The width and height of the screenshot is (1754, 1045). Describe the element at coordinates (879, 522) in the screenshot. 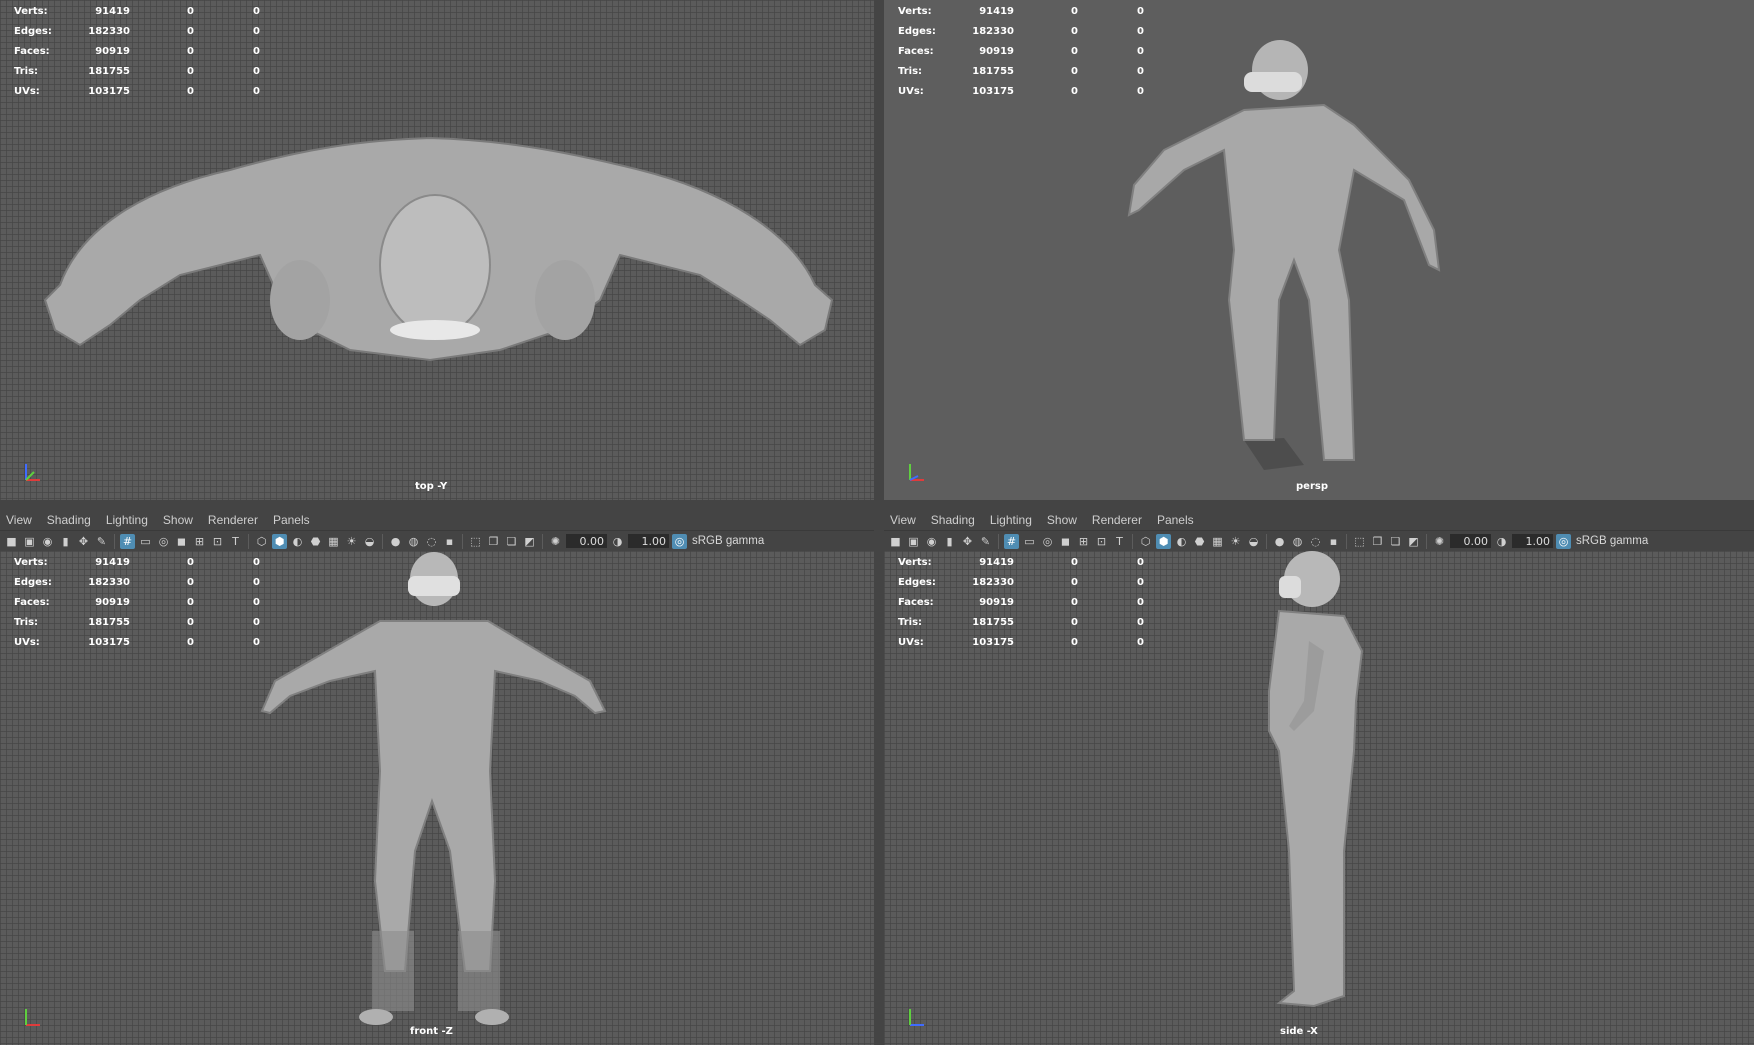

I see `viewport-divider-vertical` at that location.